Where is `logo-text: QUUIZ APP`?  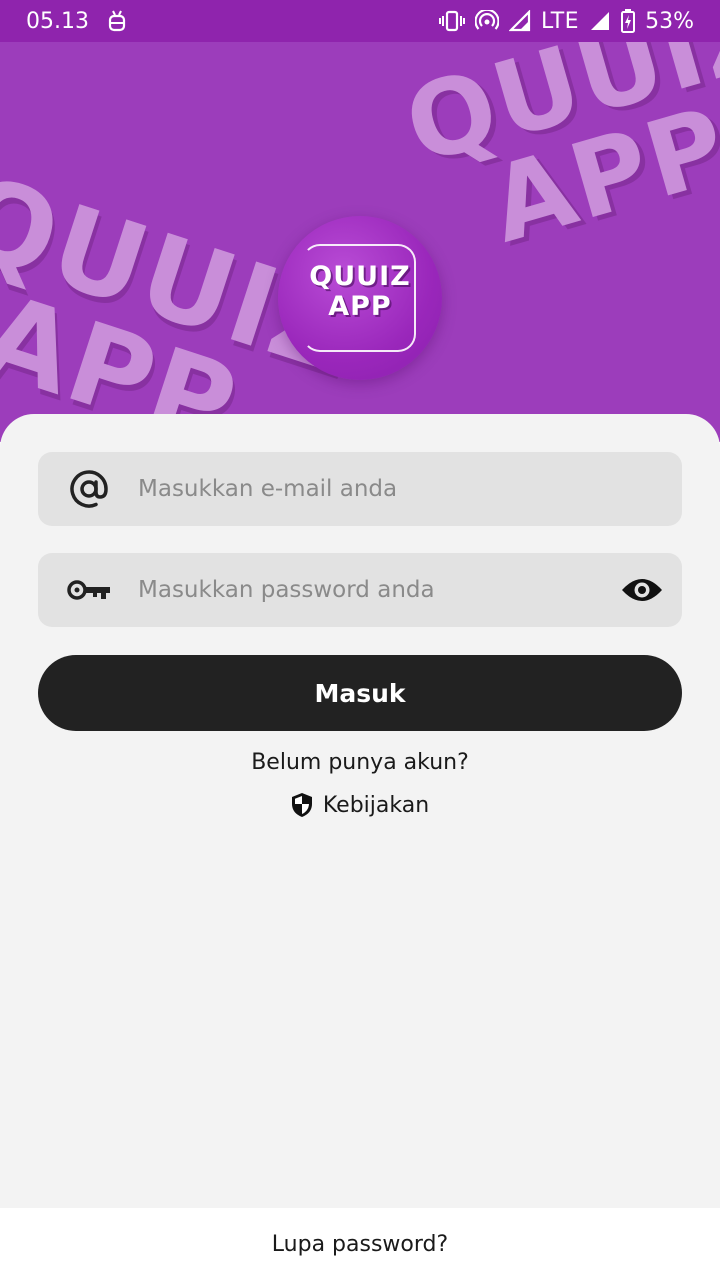 logo-text: QUUIZ APP is located at coordinates (360, 292).